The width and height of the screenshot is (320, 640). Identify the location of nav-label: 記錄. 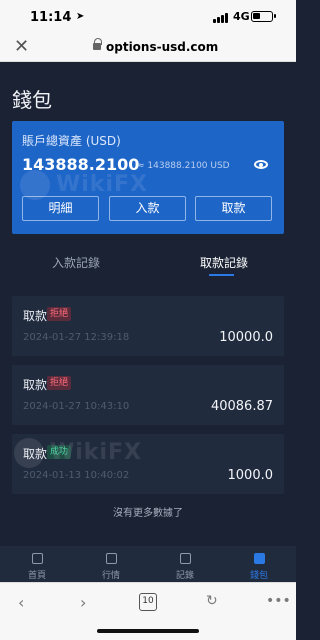
(184, 576).